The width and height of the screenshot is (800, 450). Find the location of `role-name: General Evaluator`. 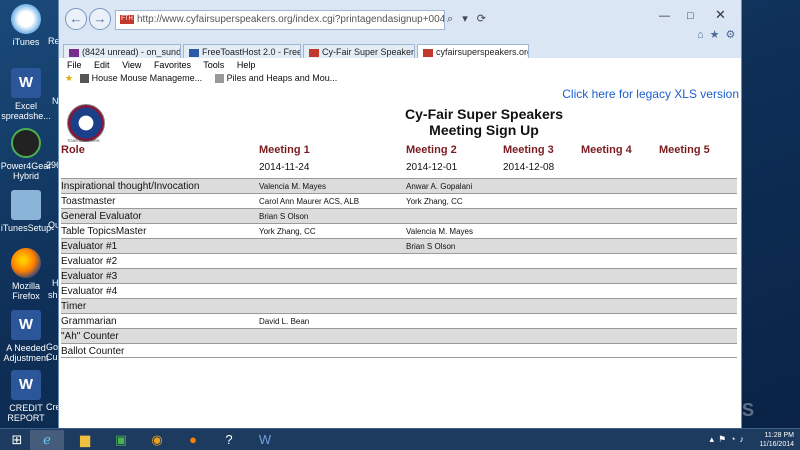

role-name: General Evaluator is located at coordinates (101, 216).